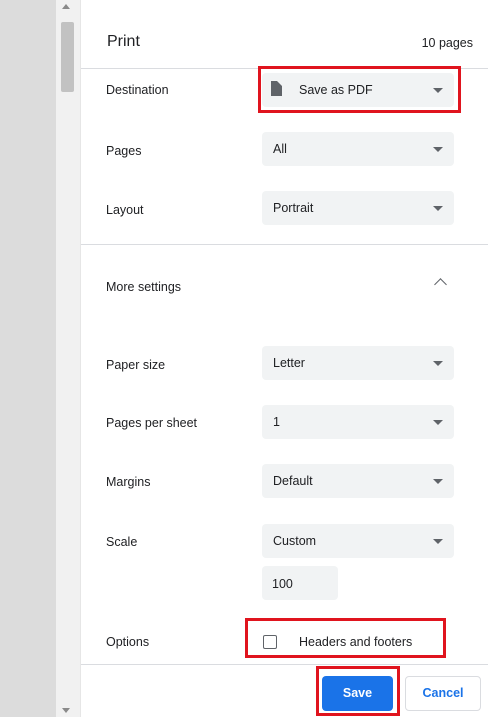 The width and height of the screenshot is (488, 718). Describe the element at coordinates (284, 244) in the screenshot. I see `divider` at that location.